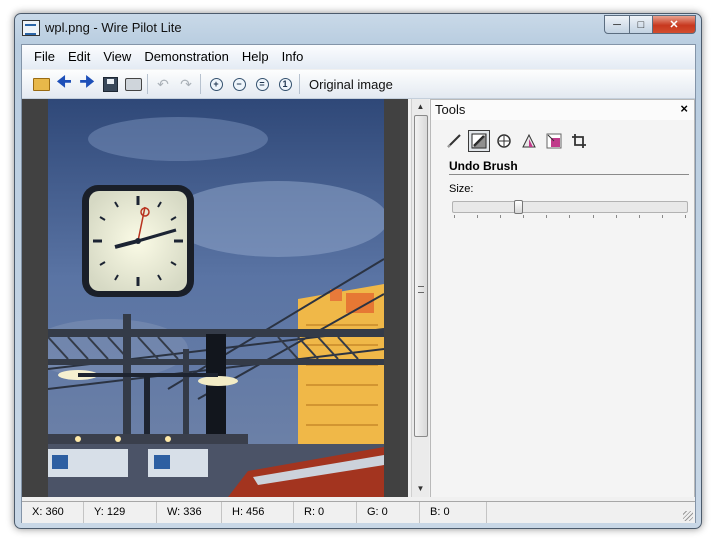  I want to click on print-button, so click(133, 84).